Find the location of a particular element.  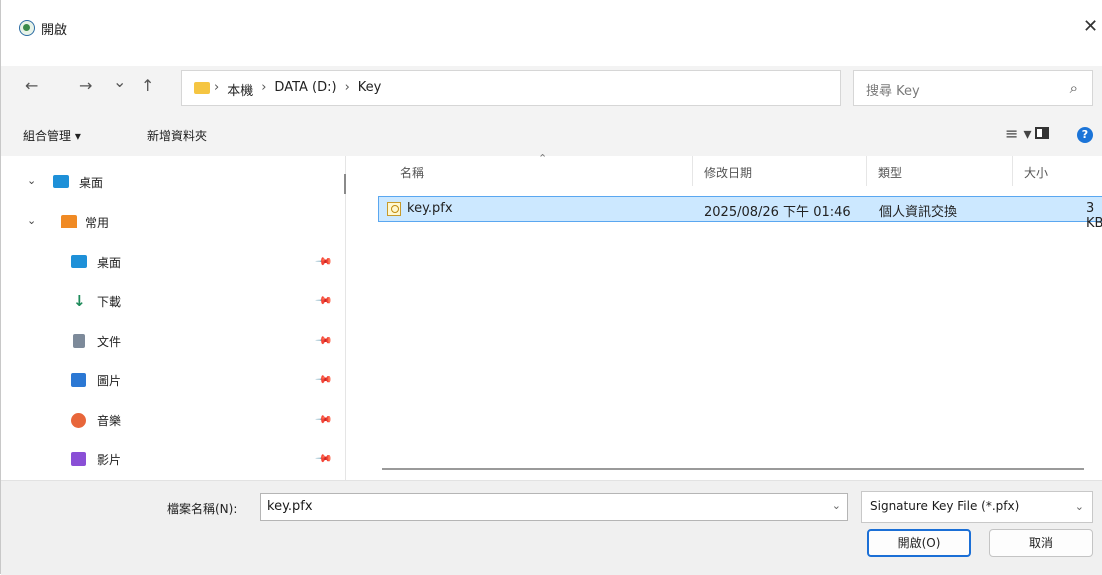

folder-icon is located at coordinates (202, 88).